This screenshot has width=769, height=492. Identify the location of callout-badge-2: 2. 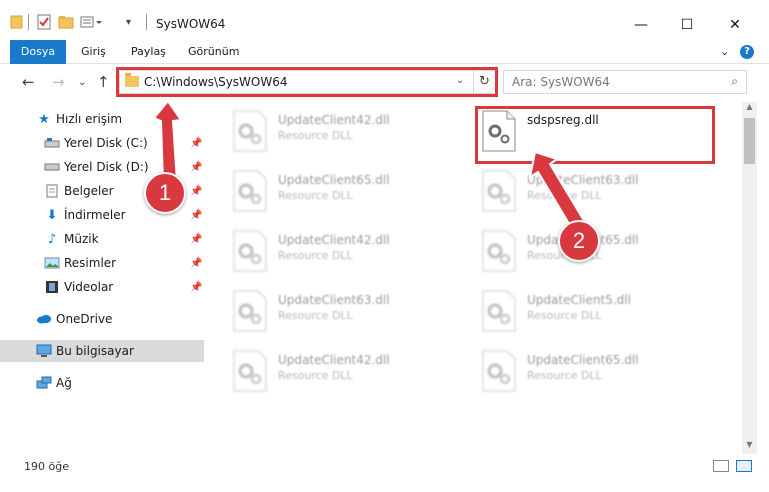
(579, 241).